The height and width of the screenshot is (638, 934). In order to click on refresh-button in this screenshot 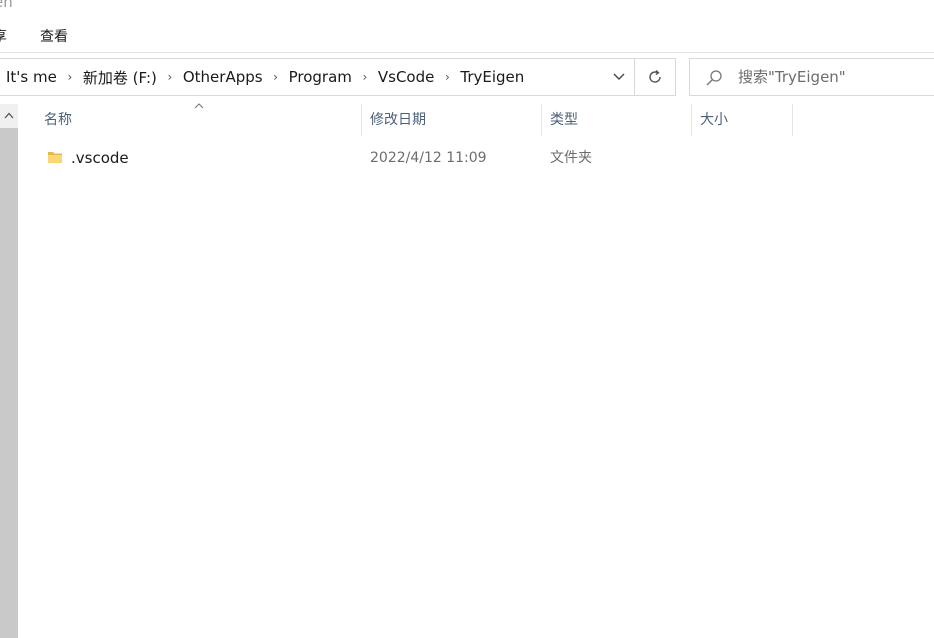, I will do `click(654, 77)`.